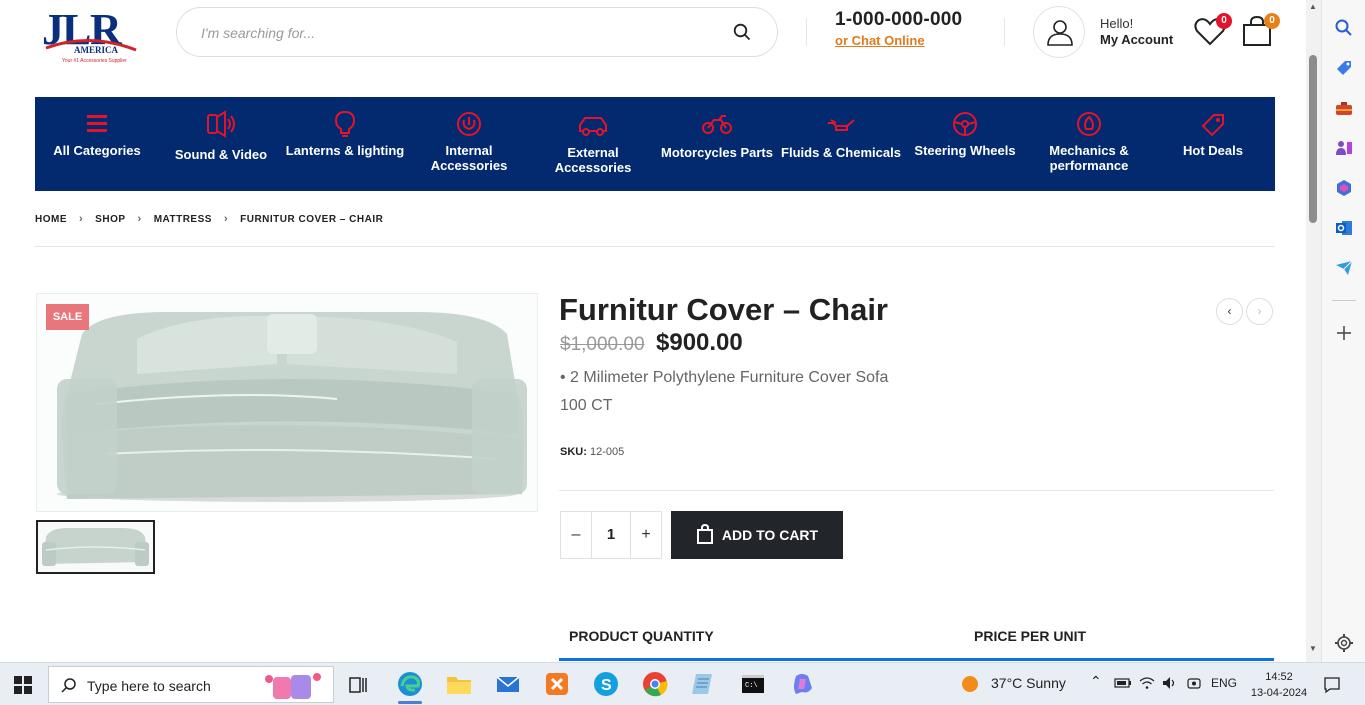 The width and height of the screenshot is (1365, 705). I want to click on search-icon, so click(742, 34).